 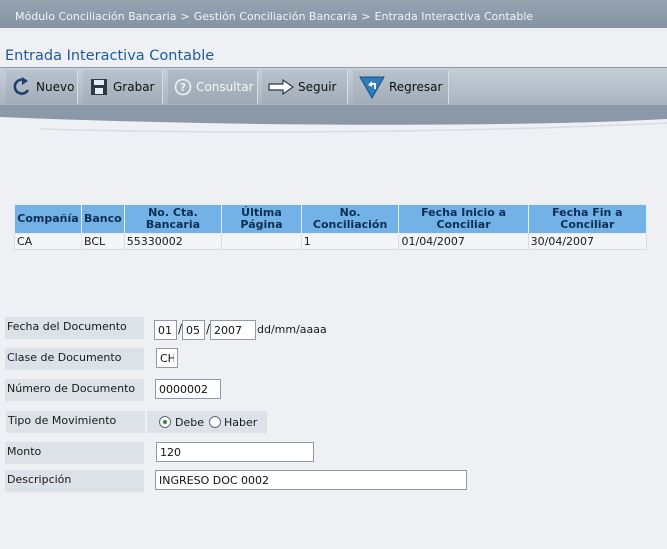 I want to click on document-number-input, so click(x=188, y=389).